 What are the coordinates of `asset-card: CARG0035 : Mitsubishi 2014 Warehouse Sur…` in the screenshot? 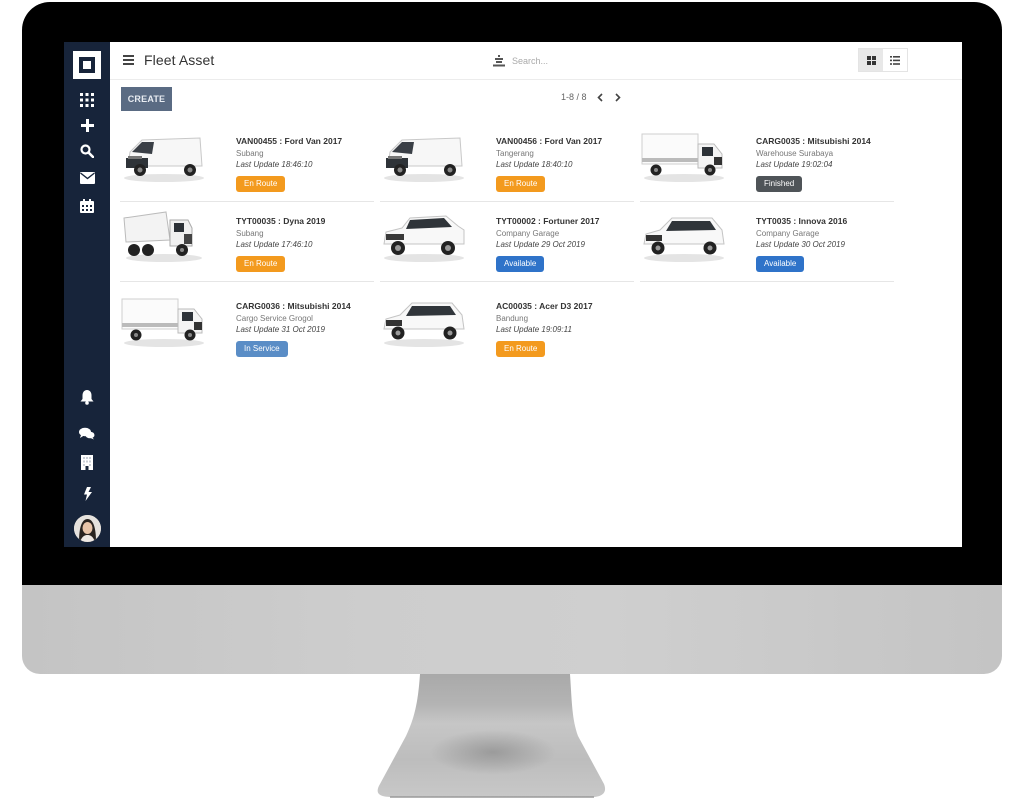 It's located at (767, 162).